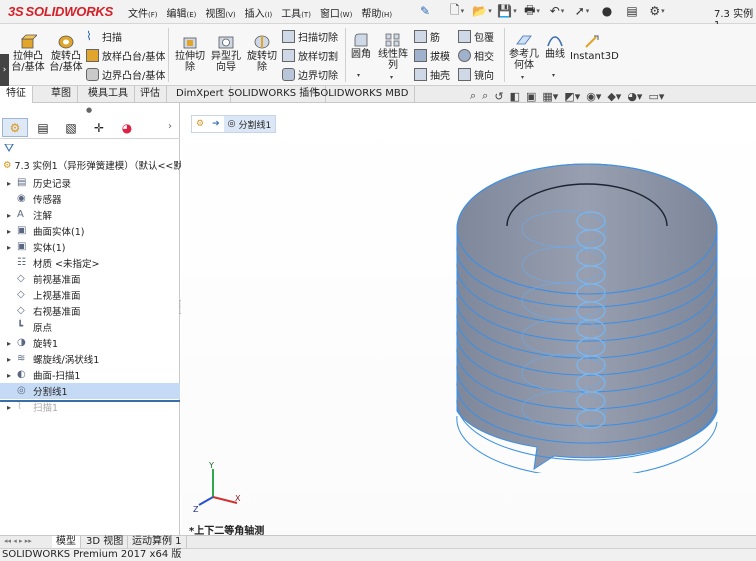 Image resolution: width=756 pixels, height=561 pixels. What do you see at coordinates (336, 12) in the screenshot?
I see `menu-window: 窗口(W)` at bounding box center [336, 12].